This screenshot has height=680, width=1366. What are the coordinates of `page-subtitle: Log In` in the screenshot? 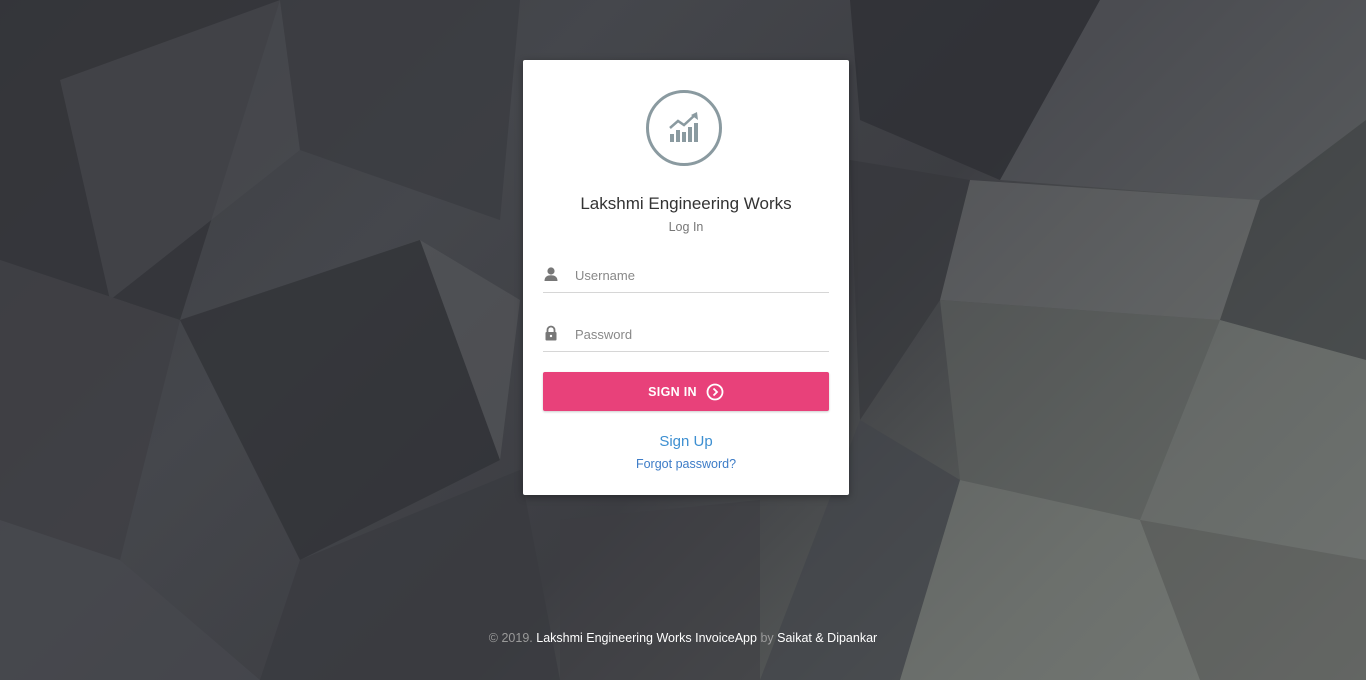 It's located at (686, 227).